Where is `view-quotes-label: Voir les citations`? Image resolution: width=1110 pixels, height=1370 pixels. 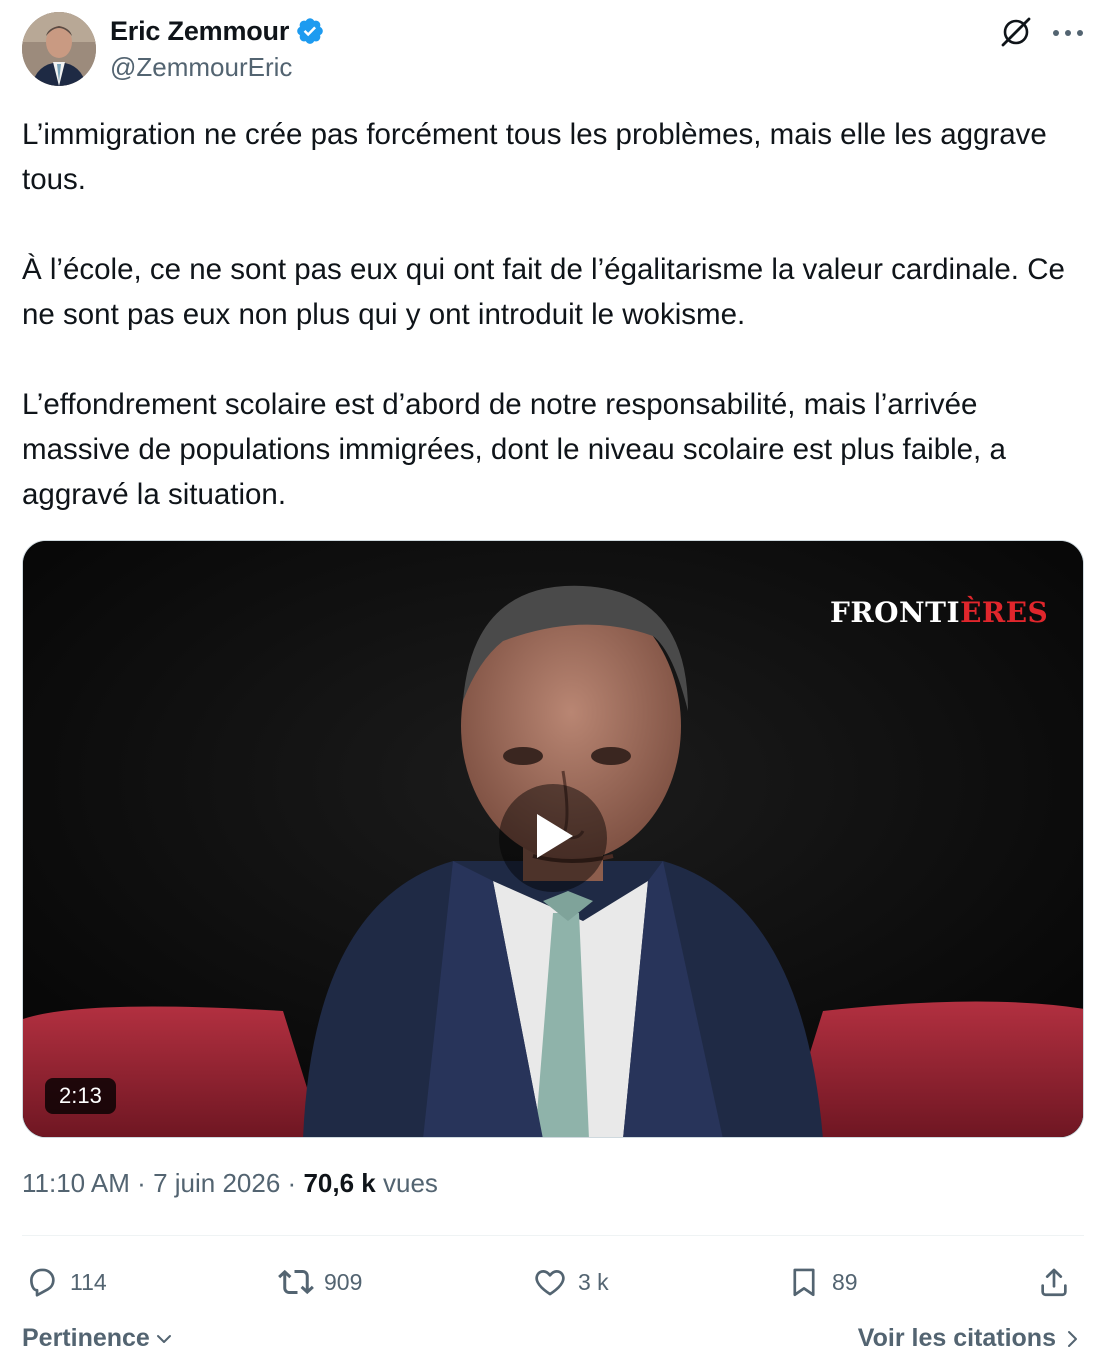
view-quotes-label: Voir les citations is located at coordinates (956, 1338).